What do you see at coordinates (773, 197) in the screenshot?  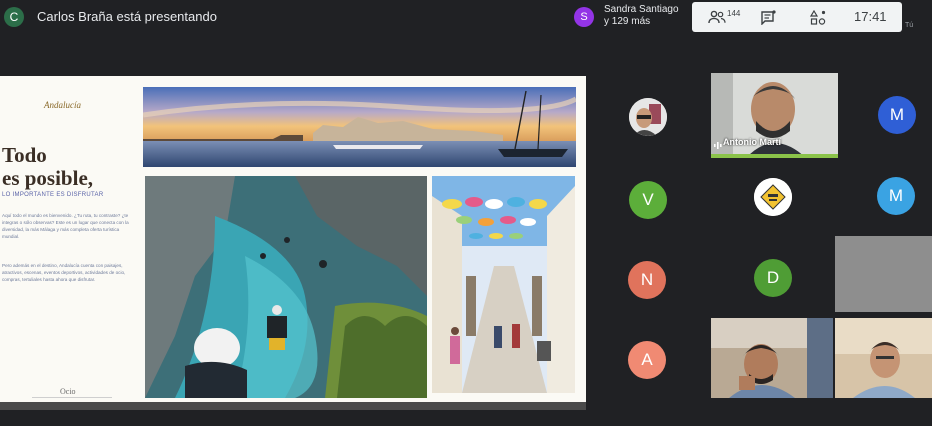 I see `participant-logo-avatar` at bounding box center [773, 197].